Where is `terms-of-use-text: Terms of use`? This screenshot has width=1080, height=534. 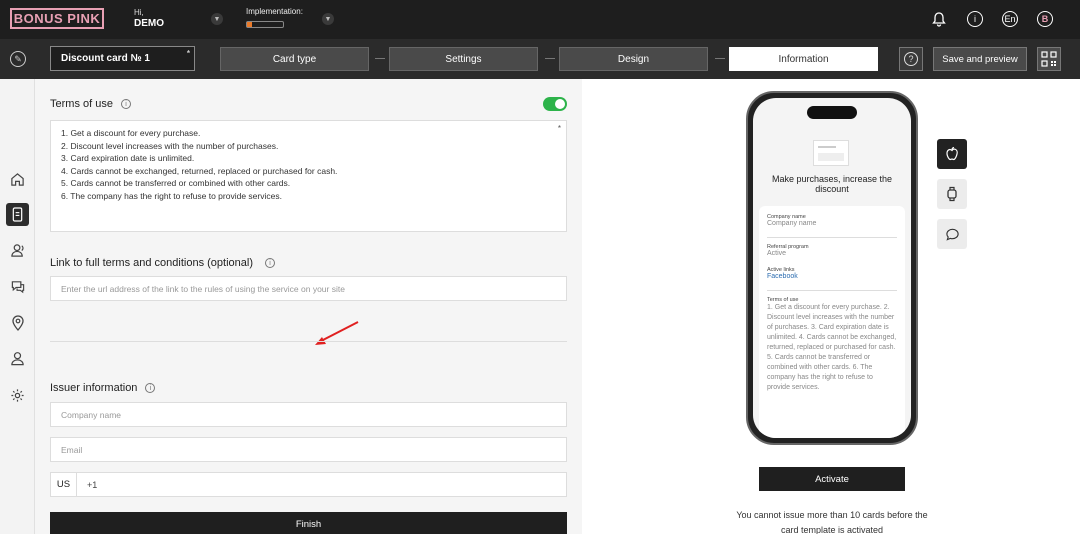 terms-of-use-text: Terms of use is located at coordinates (81, 104).